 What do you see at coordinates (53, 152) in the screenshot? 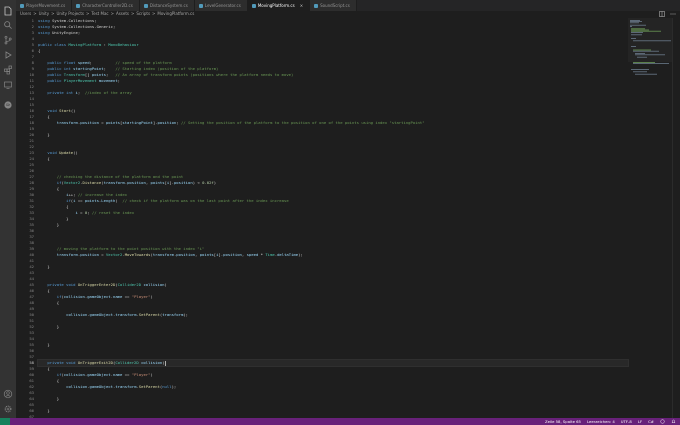
I see `code-token: void` at bounding box center [53, 152].